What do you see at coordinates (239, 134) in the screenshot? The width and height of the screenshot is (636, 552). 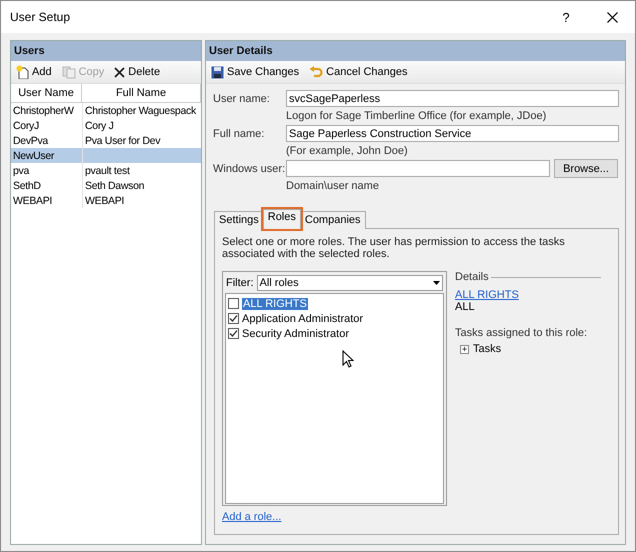 I see `field-label: Full name:` at bounding box center [239, 134].